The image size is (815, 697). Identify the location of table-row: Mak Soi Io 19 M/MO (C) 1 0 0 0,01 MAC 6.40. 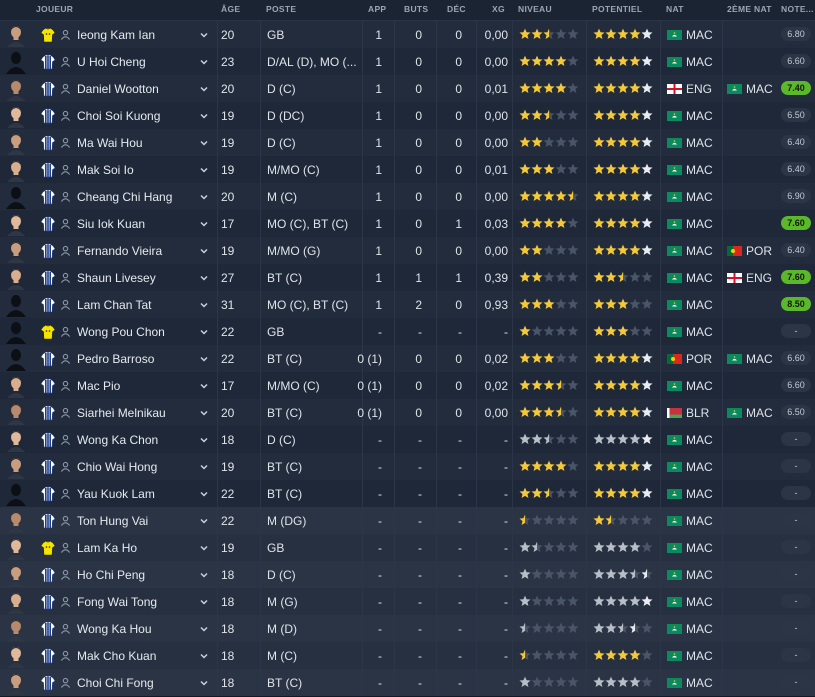
(407, 170).